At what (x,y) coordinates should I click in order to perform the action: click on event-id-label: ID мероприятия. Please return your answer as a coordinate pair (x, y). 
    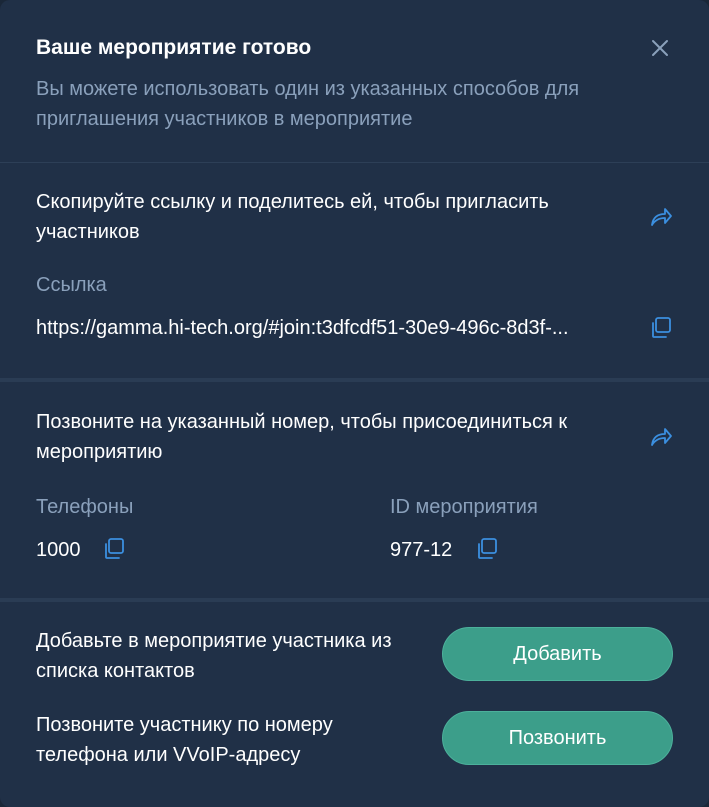
    Looking at the image, I should click on (464, 507).